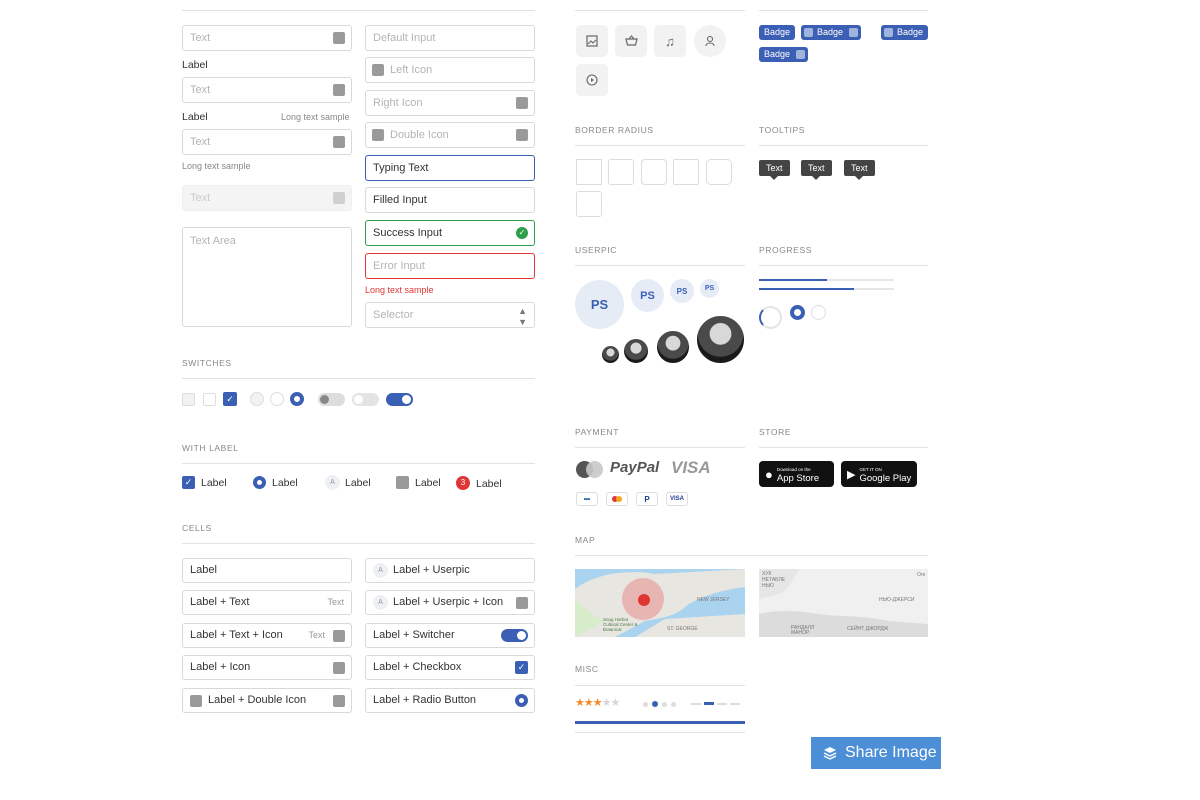 This screenshot has width=1200, height=800. Describe the element at coordinates (267, 667) in the screenshot. I see `cell-label-icon: Label + Icon` at that location.